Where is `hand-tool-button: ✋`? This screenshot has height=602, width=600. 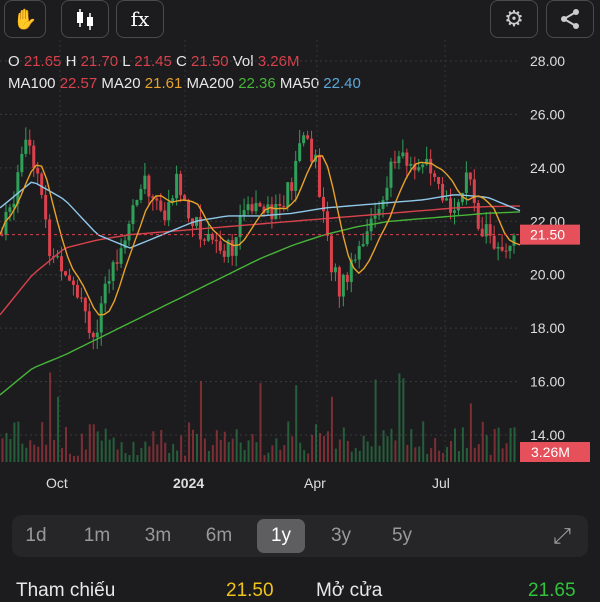
hand-tool-button: ✋ is located at coordinates (25, 19).